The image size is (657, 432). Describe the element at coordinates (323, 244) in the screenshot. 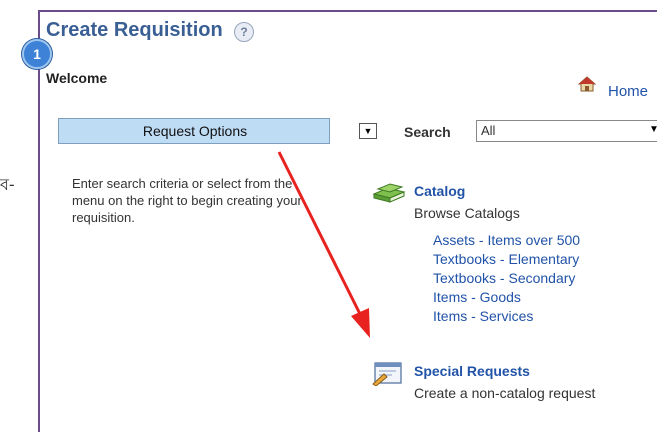

I see `annotation-arrow` at that location.